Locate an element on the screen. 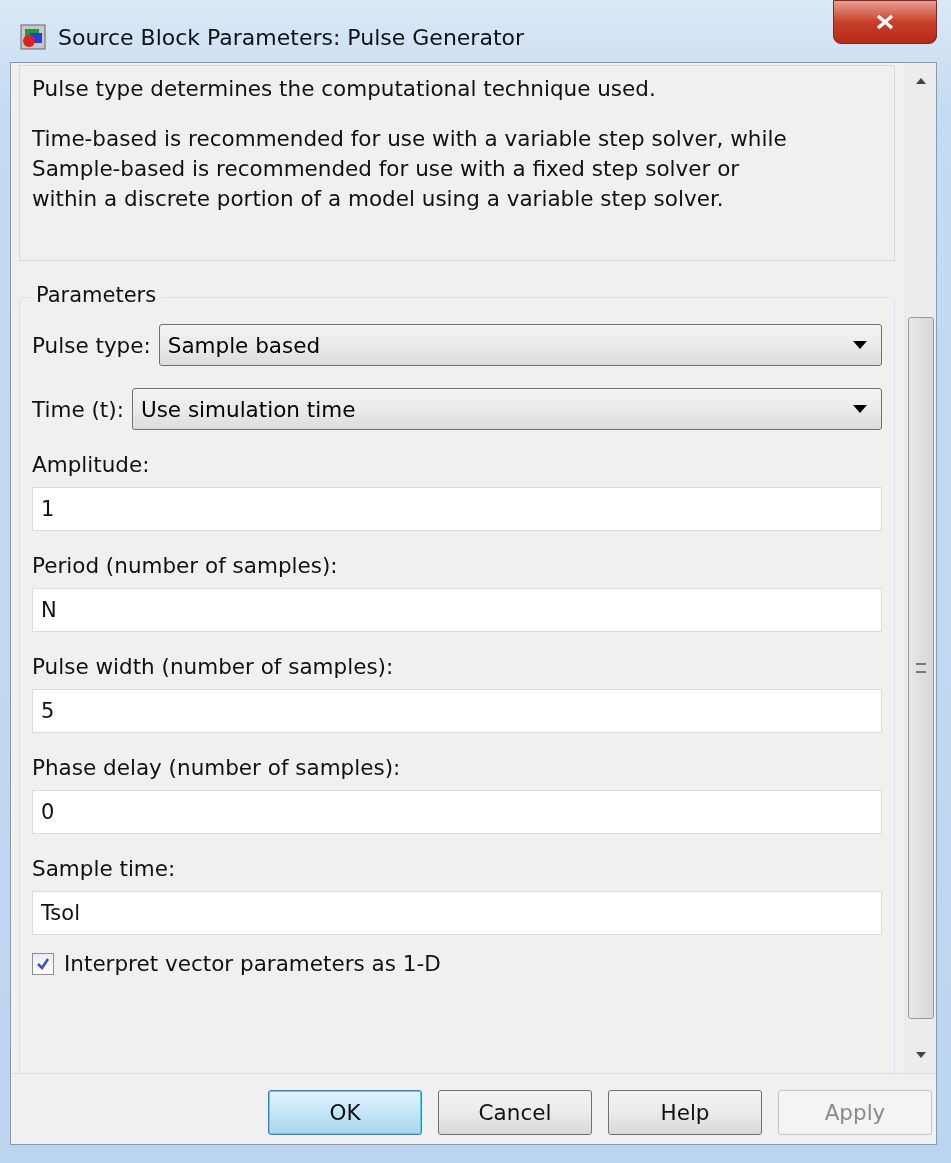 The height and width of the screenshot is (1163, 951). field-label: Amplitude: is located at coordinates (91, 464).